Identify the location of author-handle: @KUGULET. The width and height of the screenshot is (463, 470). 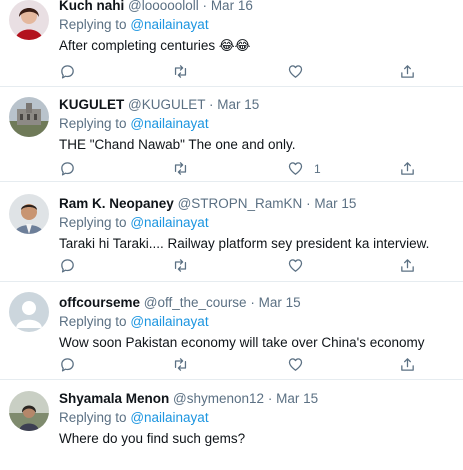
(166, 104).